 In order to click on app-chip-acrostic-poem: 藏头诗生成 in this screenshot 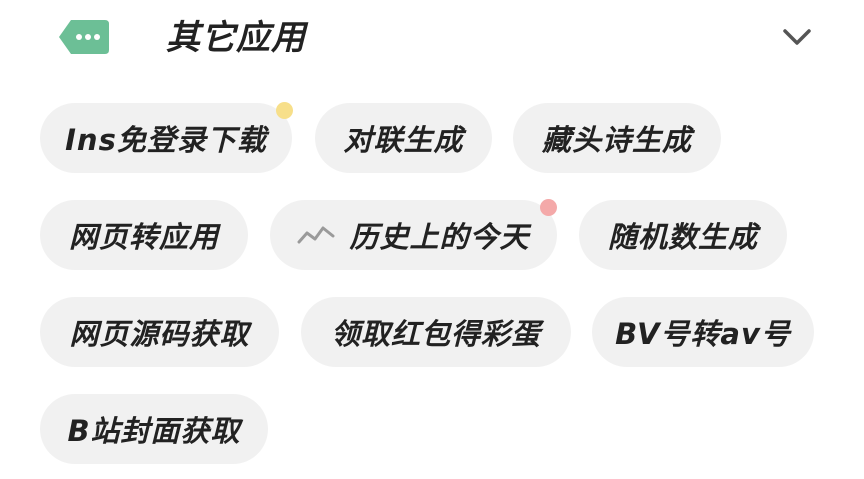, I will do `click(617, 138)`.